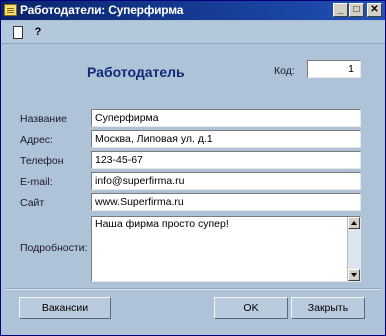 The height and width of the screenshot is (336, 386). What do you see at coordinates (32, 203) in the screenshot?
I see `site-label: Сайт` at bounding box center [32, 203].